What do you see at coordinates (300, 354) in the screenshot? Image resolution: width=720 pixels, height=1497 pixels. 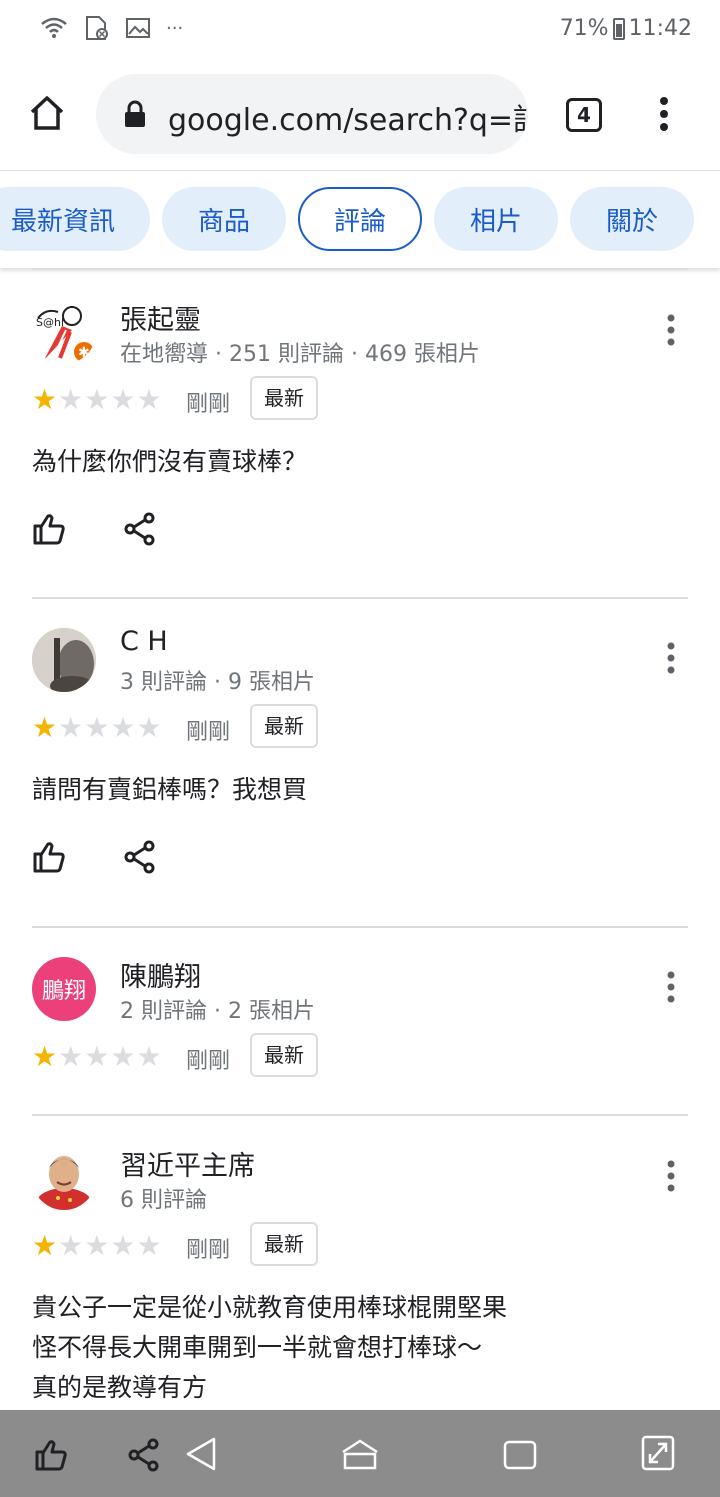 I see `reviewer-meta: 在地嚮導 · 251 則評論 · 469 張相片` at bounding box center [300, 354].